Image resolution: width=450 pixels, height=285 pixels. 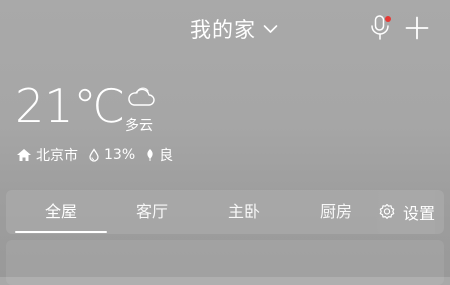 I want to click on weather-condition: 多云, so click(x=139, y=126).